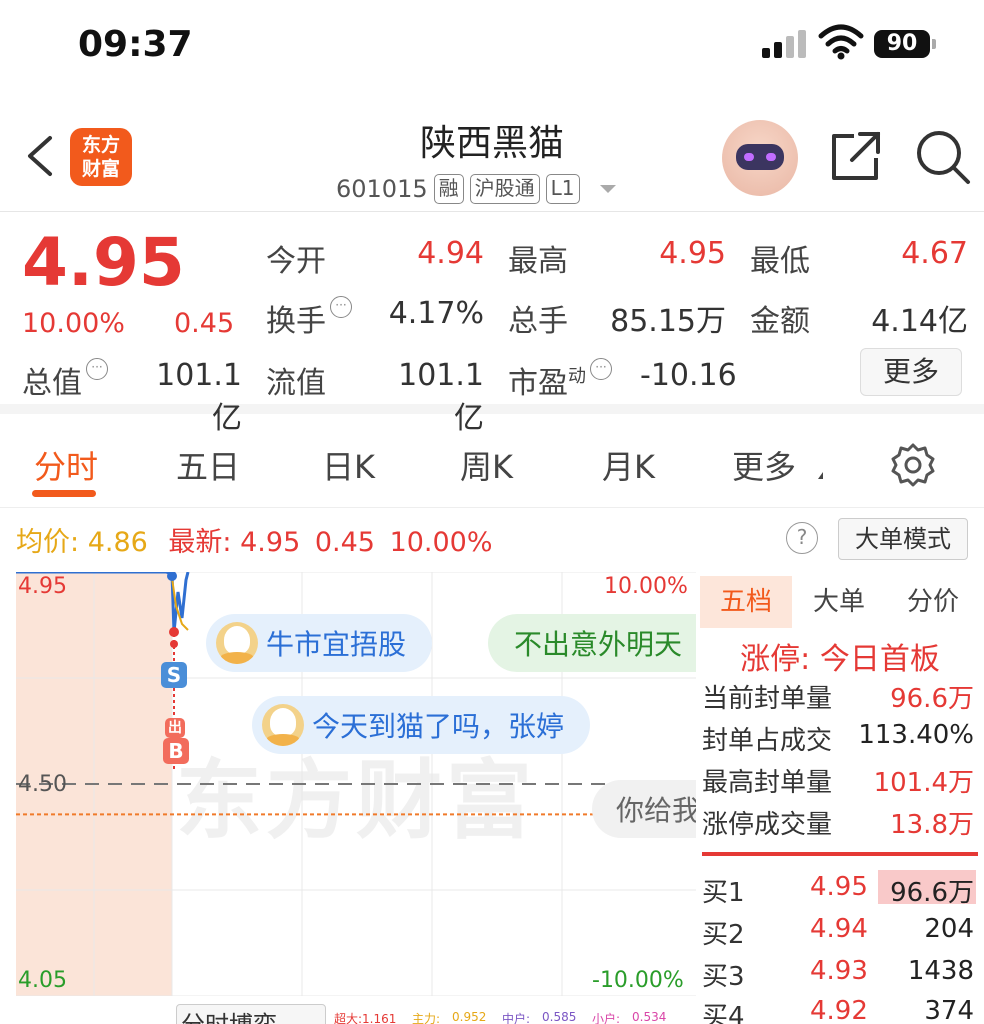 The image size is (984, 1024). I want to click on bid-price: 4.94, so click(839, 929).